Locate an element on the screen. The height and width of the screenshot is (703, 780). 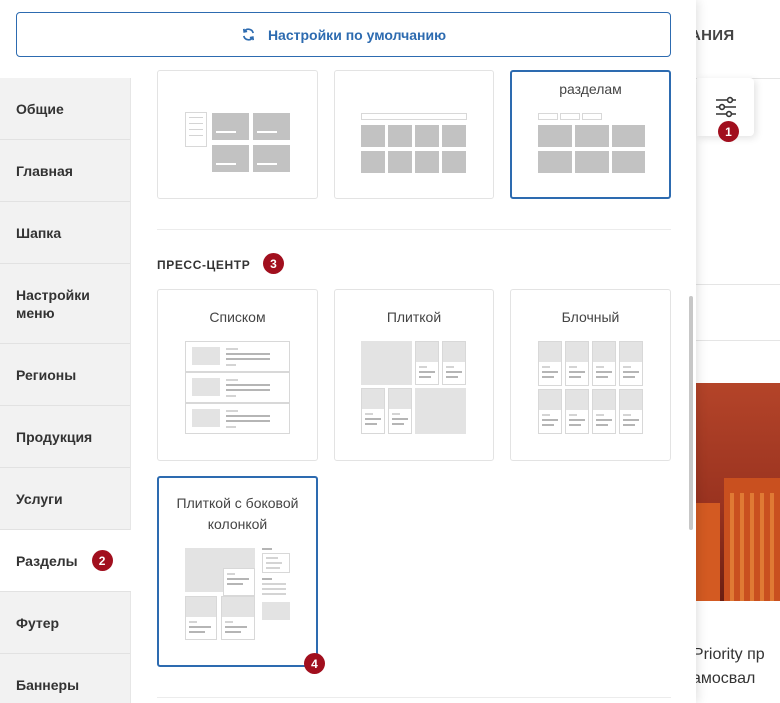
sidebar-item-label: Услуги is located at coordinates (39, 498).